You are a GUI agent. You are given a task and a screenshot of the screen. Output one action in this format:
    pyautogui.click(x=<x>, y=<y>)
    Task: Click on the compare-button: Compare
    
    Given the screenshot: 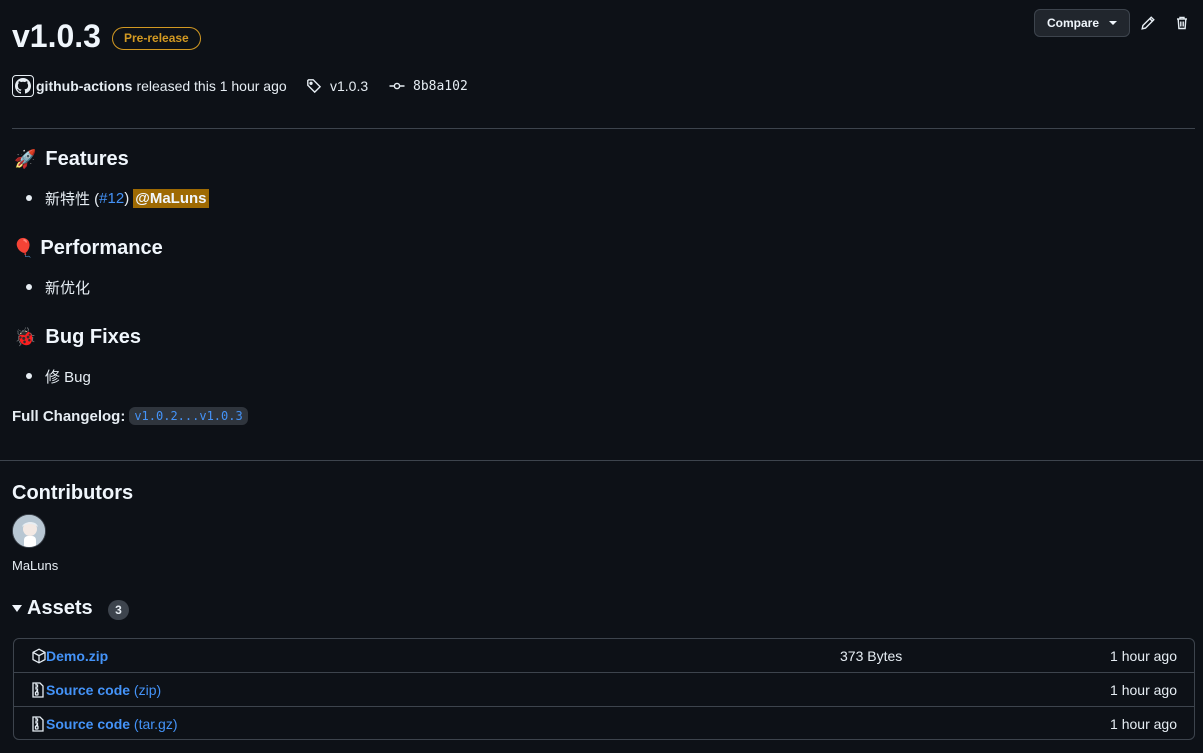 What is the action you would take?
    pyautogui.click(x=1082, y=23)
    